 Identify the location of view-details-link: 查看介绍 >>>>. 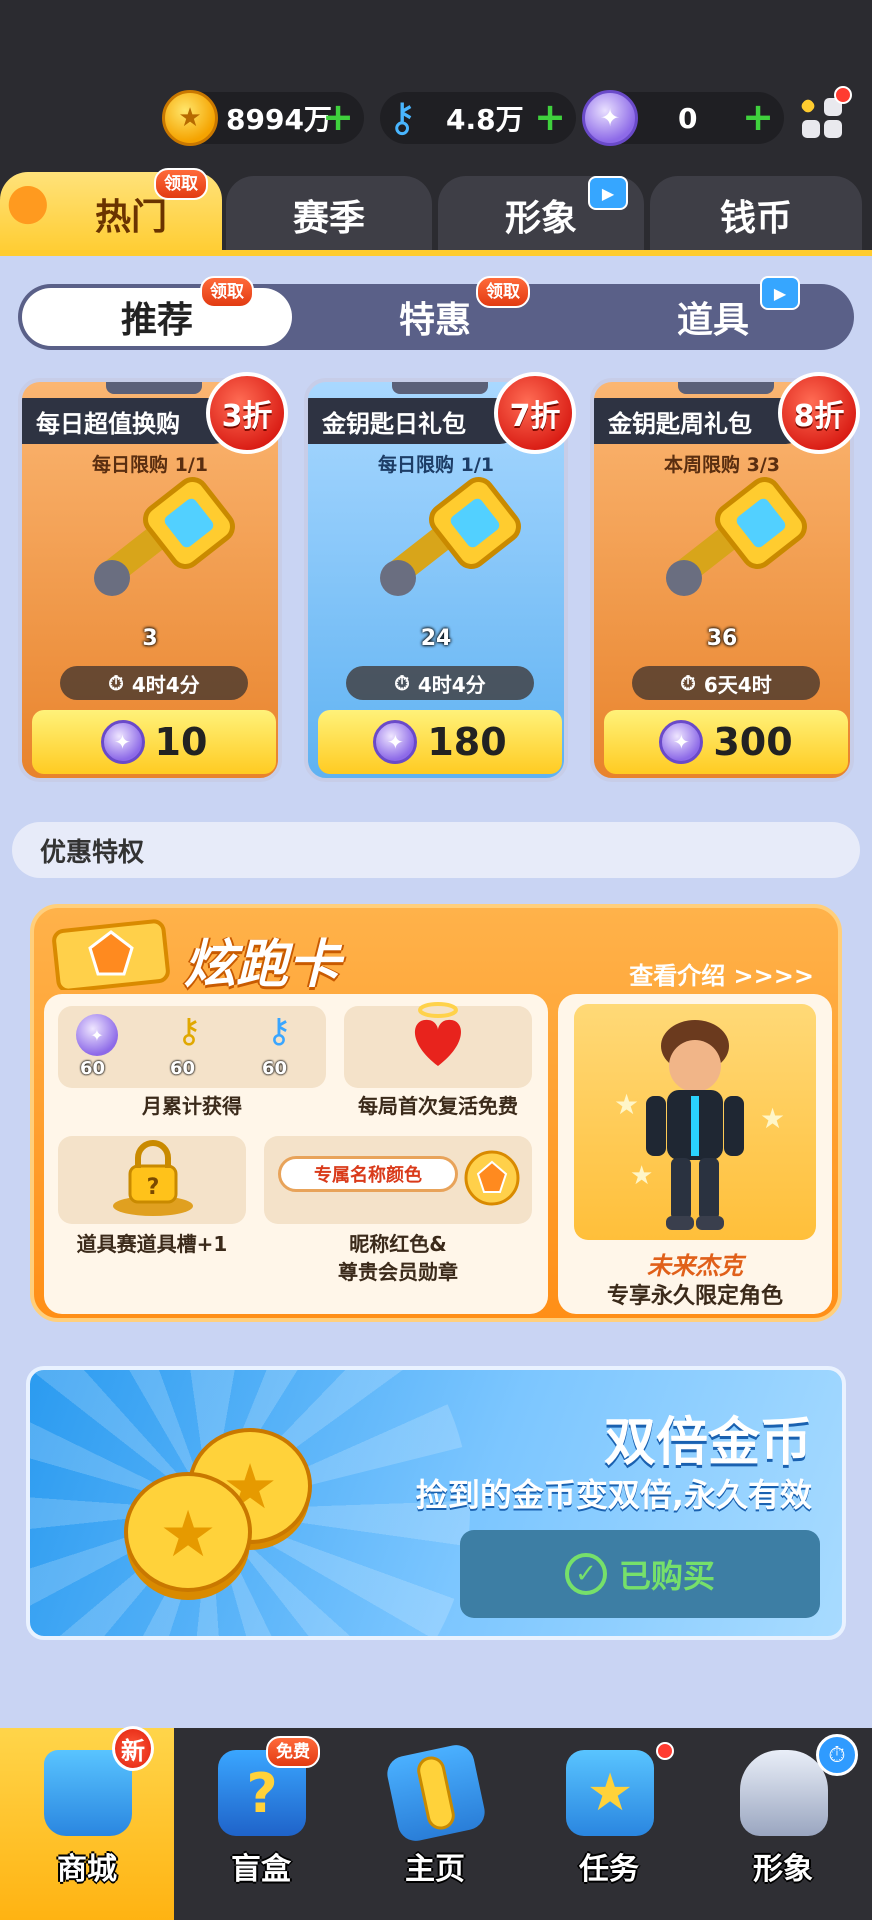
(721, 973).